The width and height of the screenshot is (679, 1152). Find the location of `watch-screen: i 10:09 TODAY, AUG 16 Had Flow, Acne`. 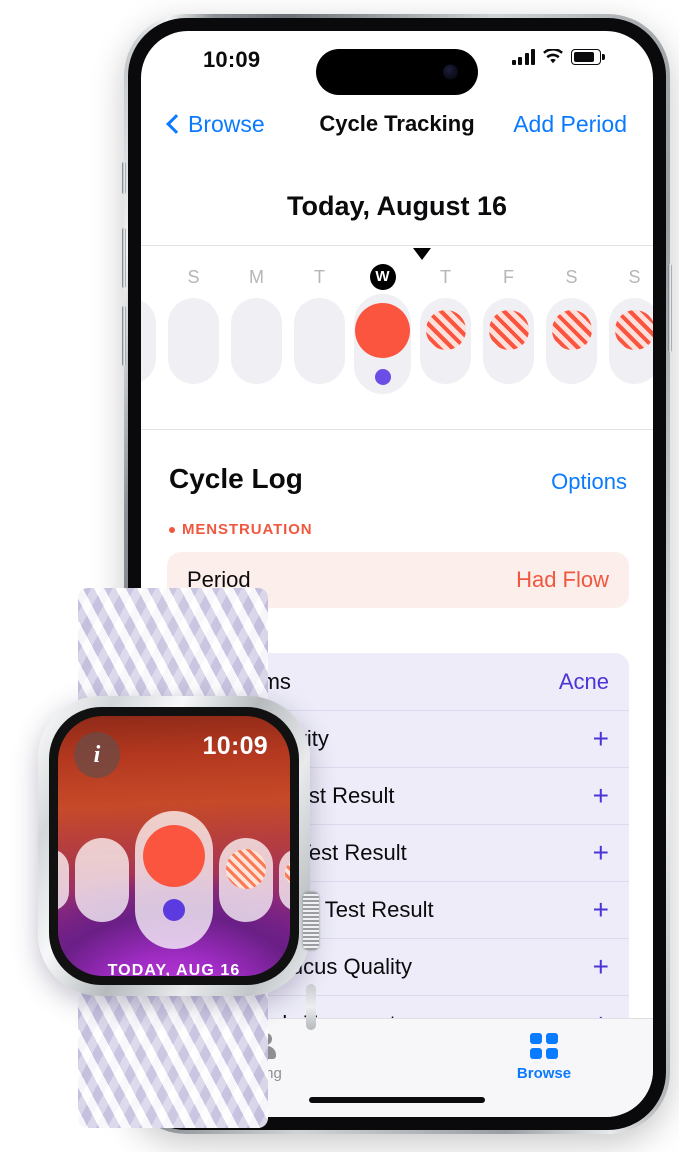

watch-screen: i 10:09 TODAY, AUG 16 Had Flow, Acne is located at coordinates (174, 846).